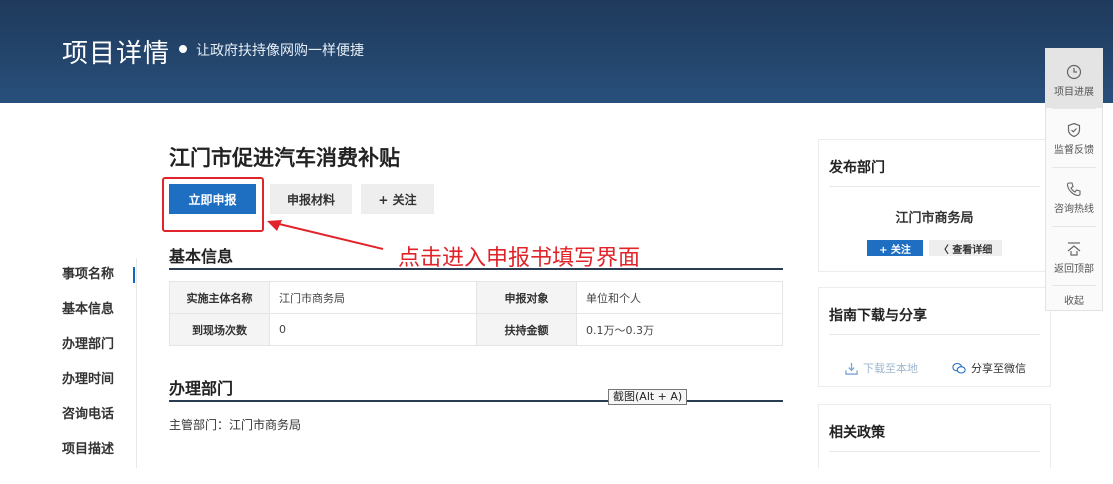 This screenshot has width=1113, height=484. What do you see at coordinates (1074, 150) in the screenshot?
I see `float-label: 监督反馈` at bounding box center [1074, 150].